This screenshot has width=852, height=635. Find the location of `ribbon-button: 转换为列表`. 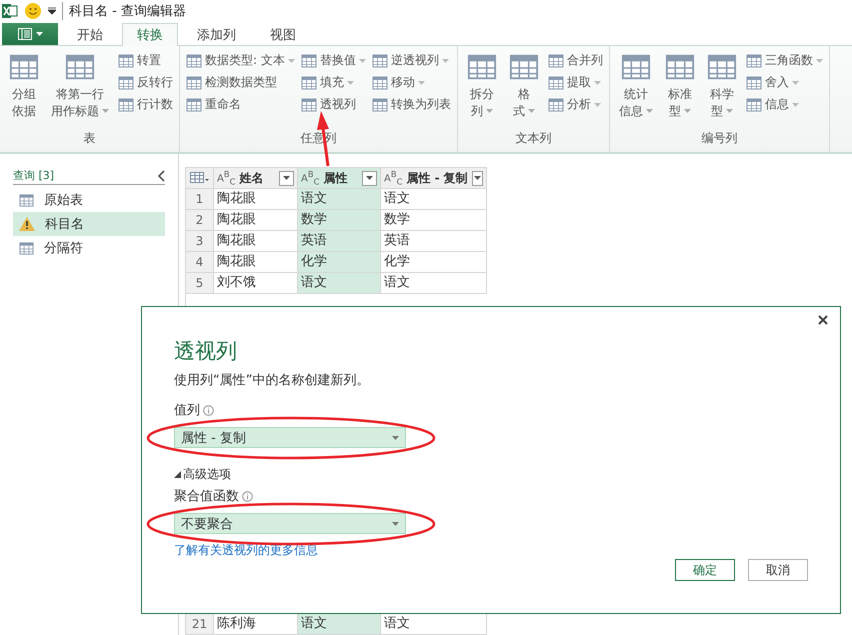

ribbon-button: 转换为列表 is located at coordinates (411, 105).